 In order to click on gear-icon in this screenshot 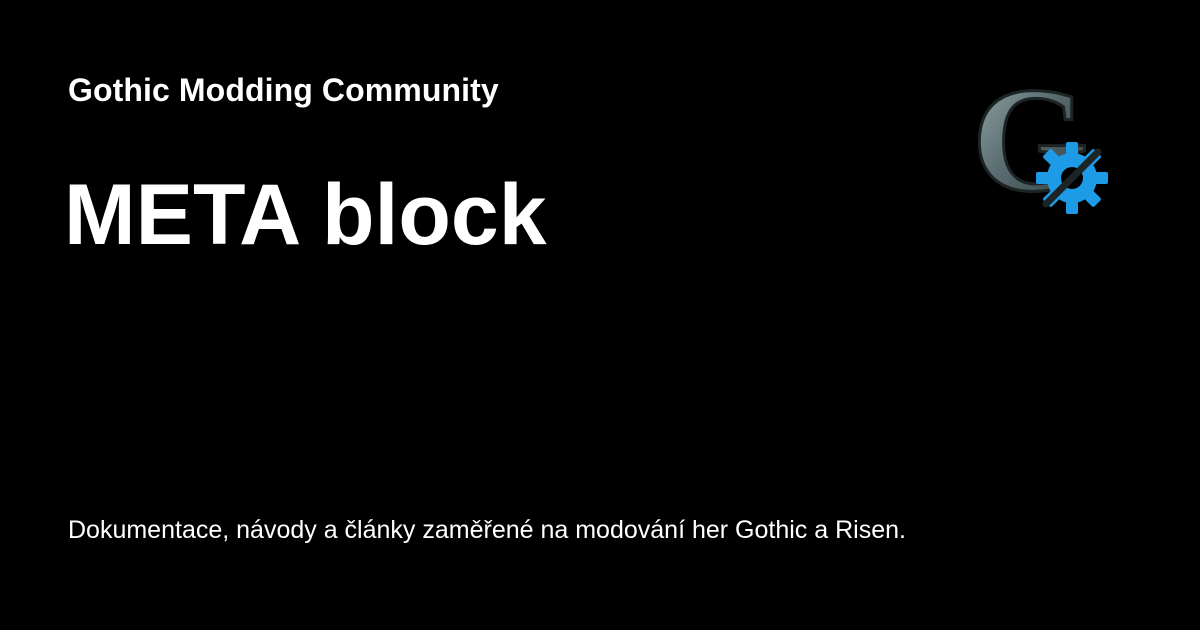, I will do `click(1072, 178)`.